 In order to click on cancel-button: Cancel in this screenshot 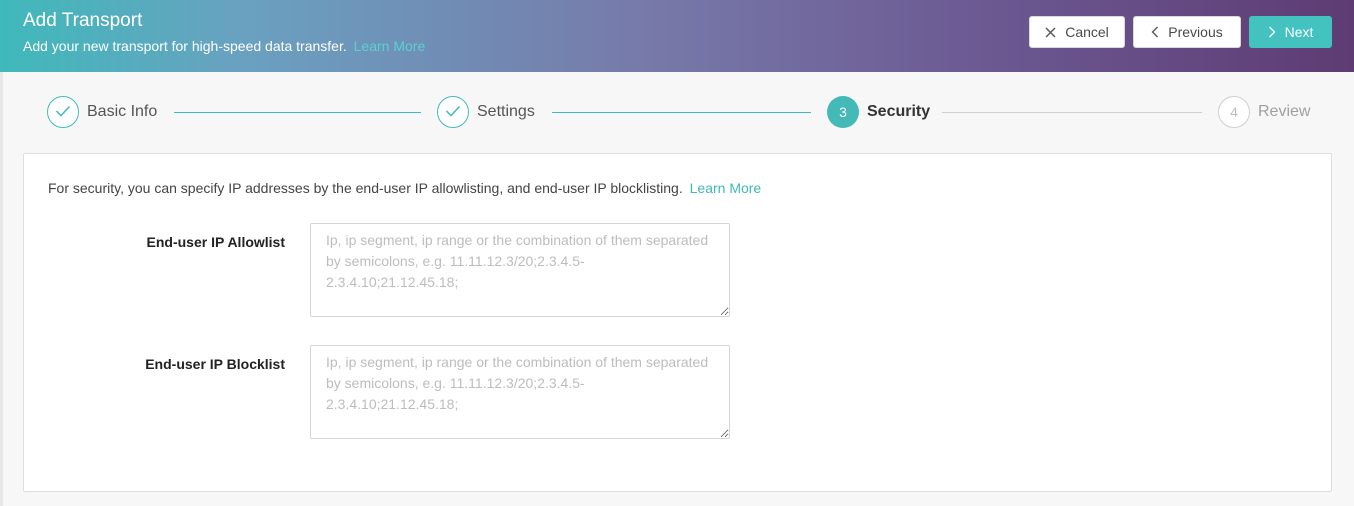, I will do `click(1077, 32)`.